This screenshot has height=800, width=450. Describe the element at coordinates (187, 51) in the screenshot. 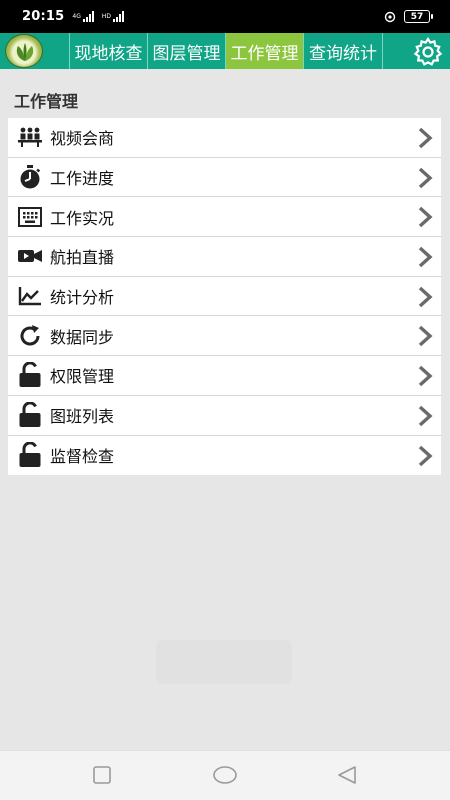

I see `tab-layer-management: 图层管理` at that location.